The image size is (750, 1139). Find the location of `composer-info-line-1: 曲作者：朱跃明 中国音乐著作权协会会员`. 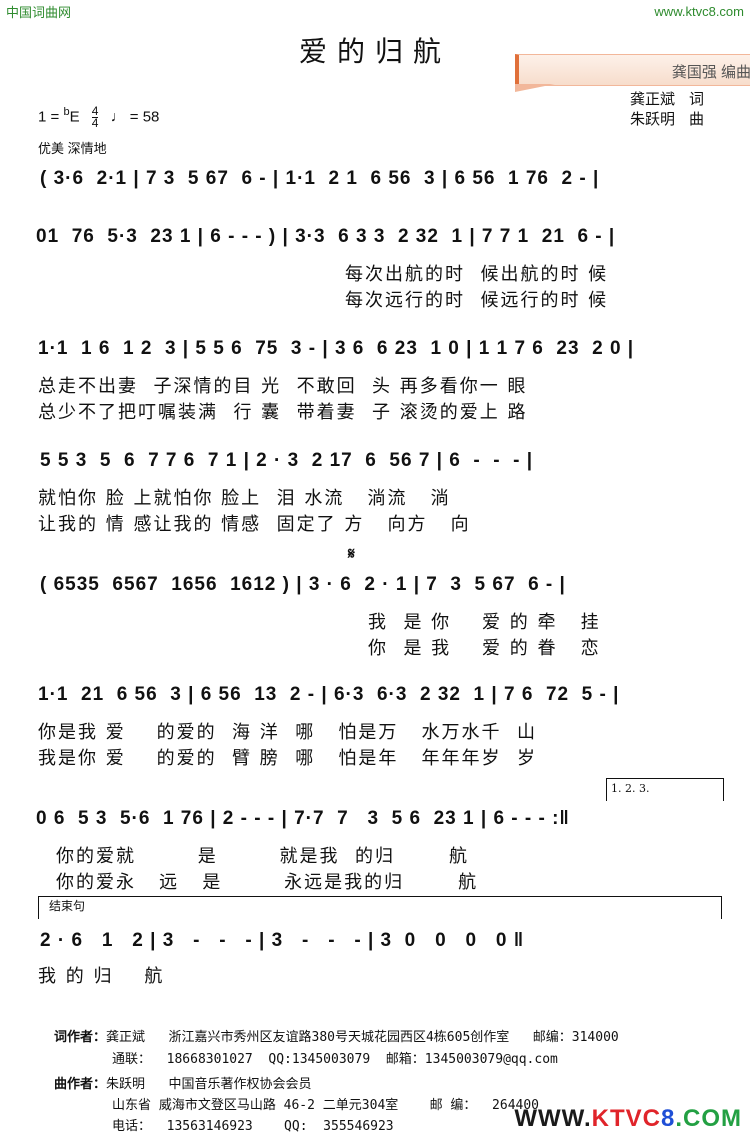

composer-info-line-1: 曲作者：朱跃明 中国音乐著作权协会会员 is located at coordinates (183, 1082).